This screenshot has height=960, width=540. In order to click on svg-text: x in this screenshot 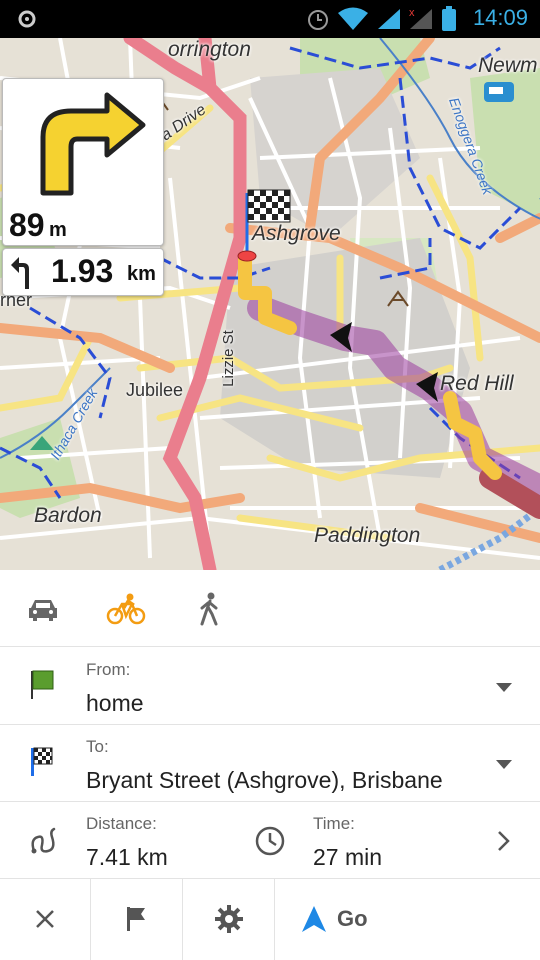, I will do `click(412, 13)`.